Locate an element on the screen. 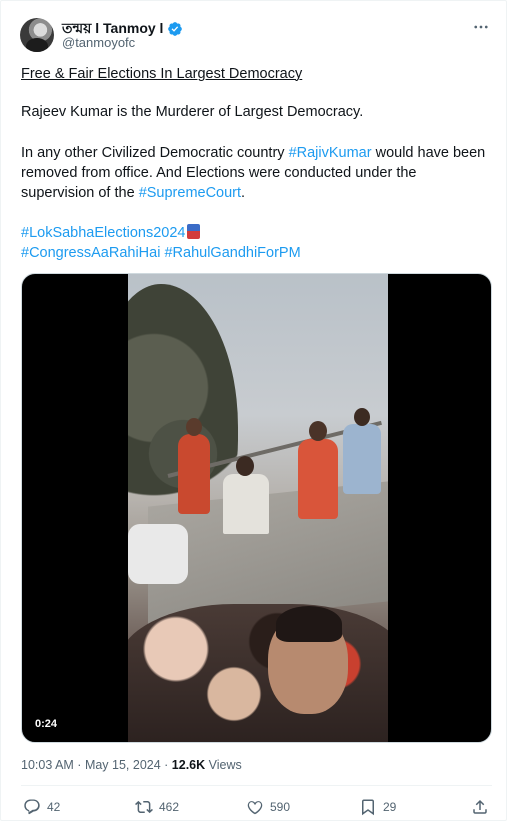 Image resolution: width=507 pixels, height=821 pixels. hashtag-congressaarahihai: #CongressAaRahiHai is located at coordinates (90, 253).